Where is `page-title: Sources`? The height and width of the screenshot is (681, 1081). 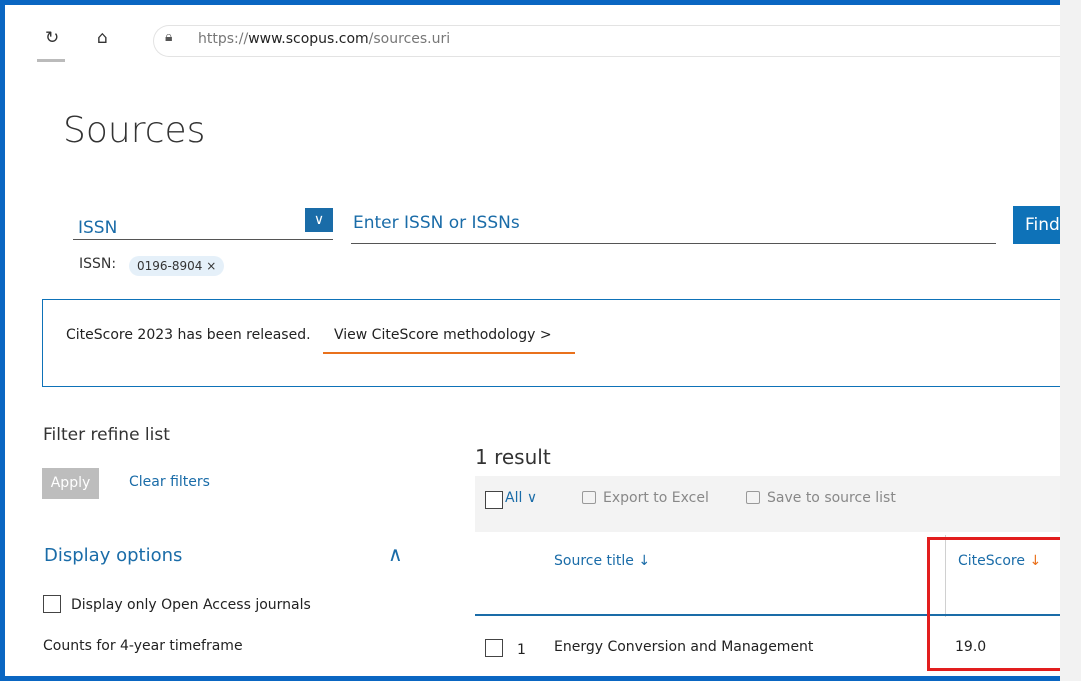 page-title: Sources is located at coordinates (134, 130).